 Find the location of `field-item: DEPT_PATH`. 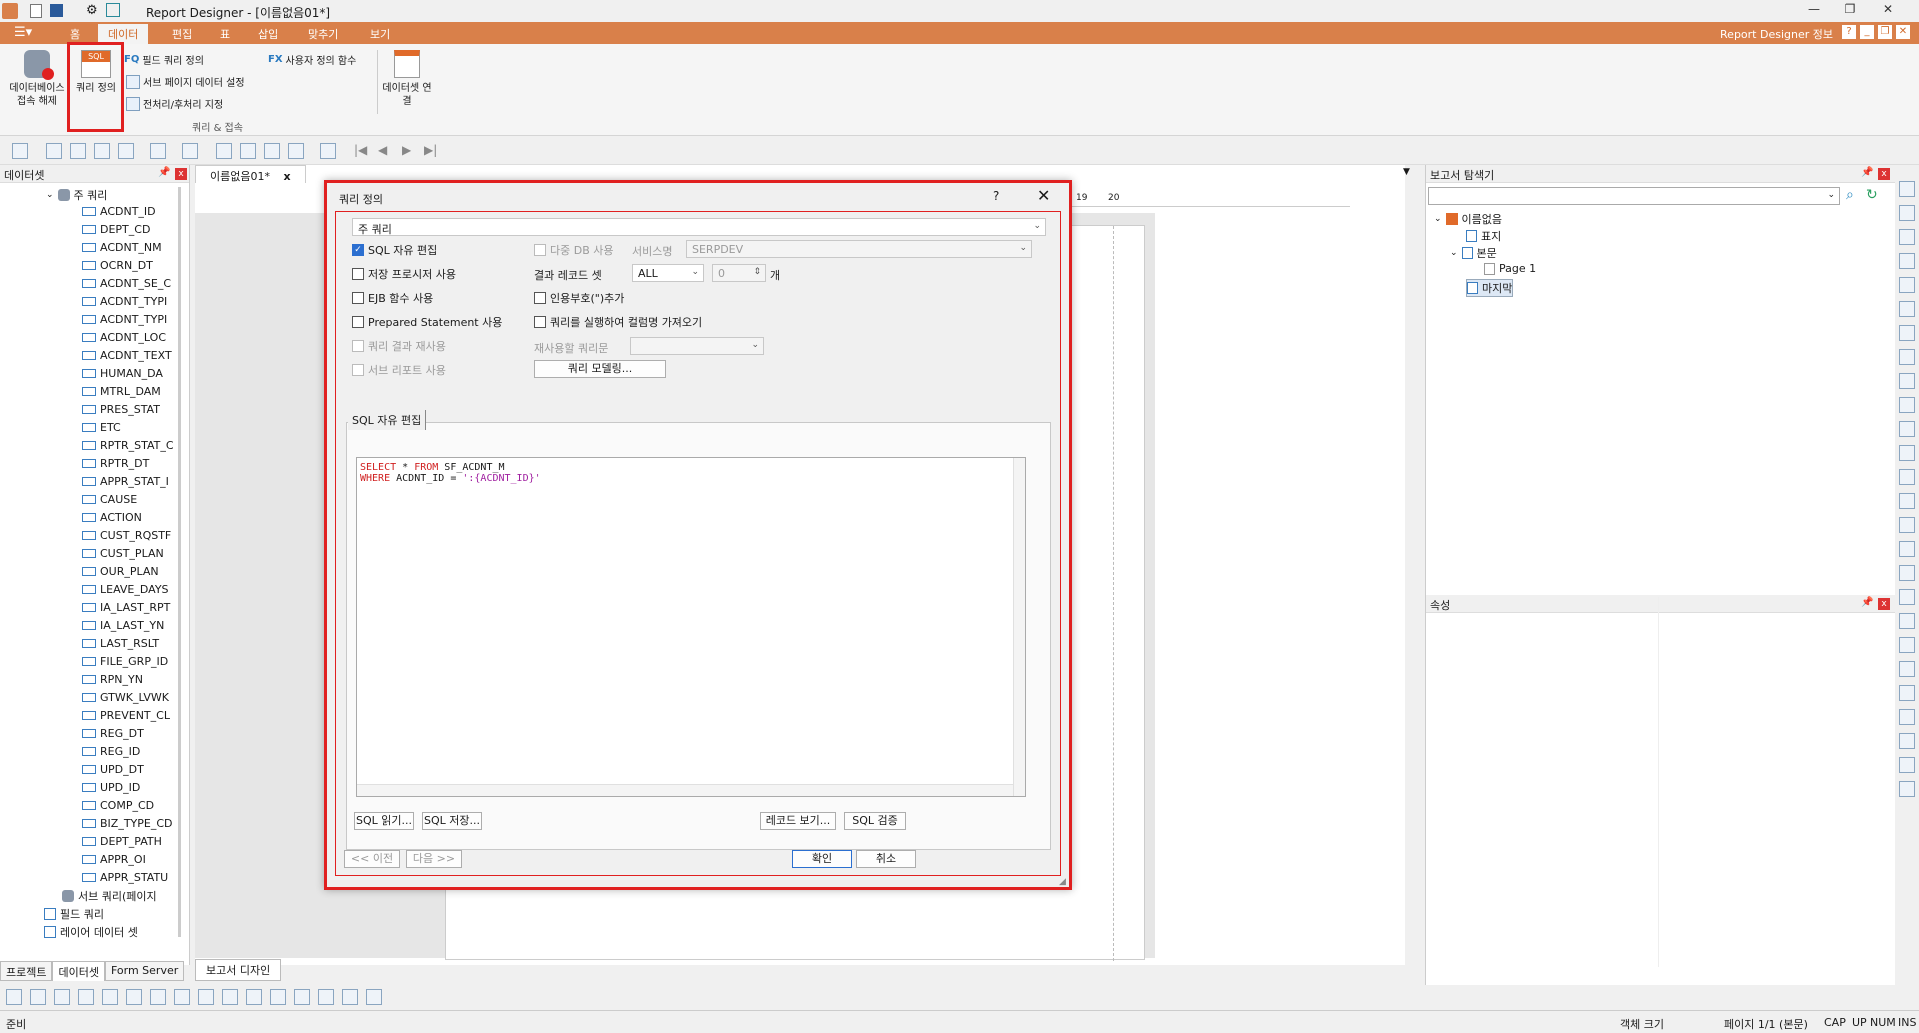

field-item: DEPT_PATH is located at coordinates (122, 841).